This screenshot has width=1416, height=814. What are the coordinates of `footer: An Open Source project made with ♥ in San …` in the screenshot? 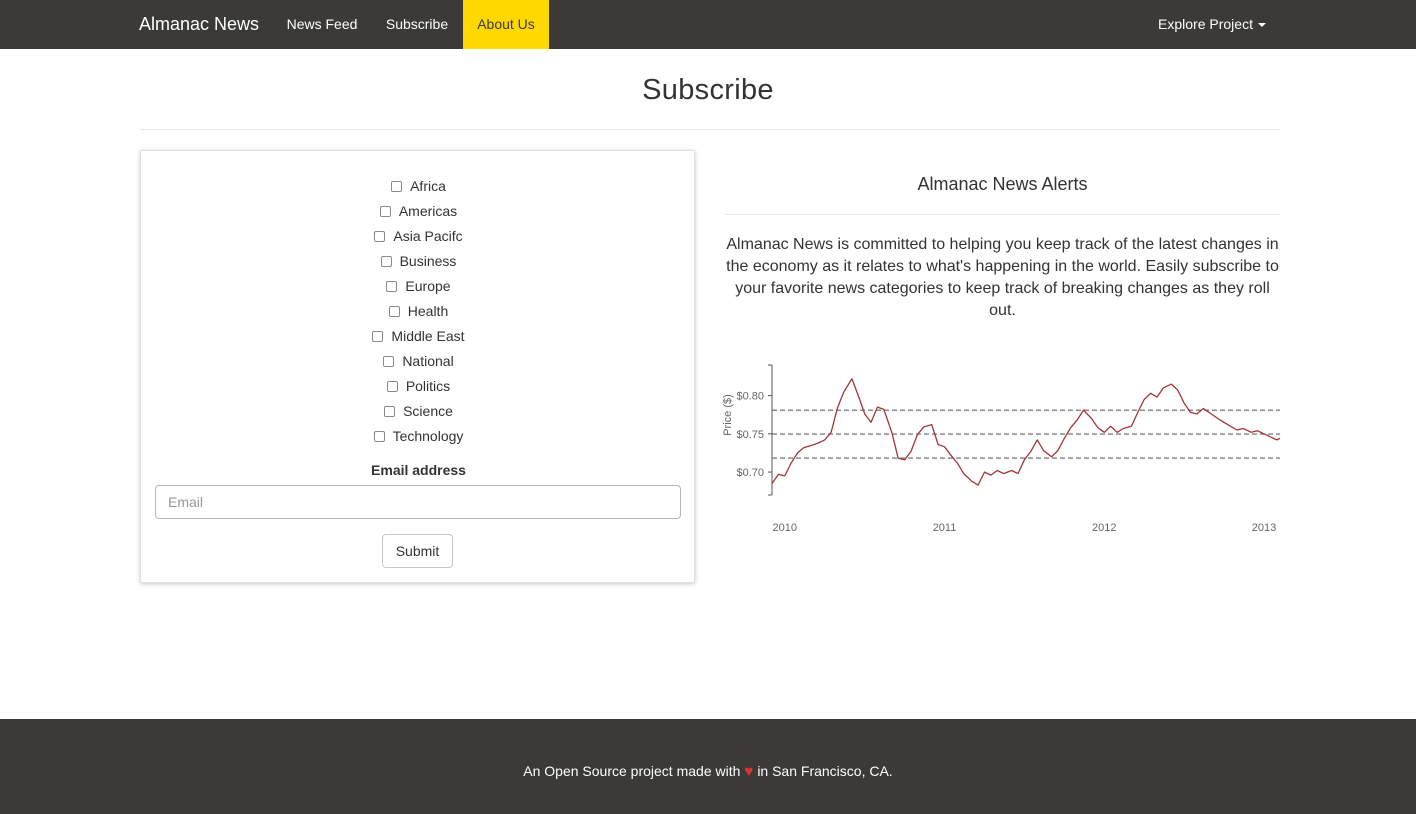 It's located at (708, 766).